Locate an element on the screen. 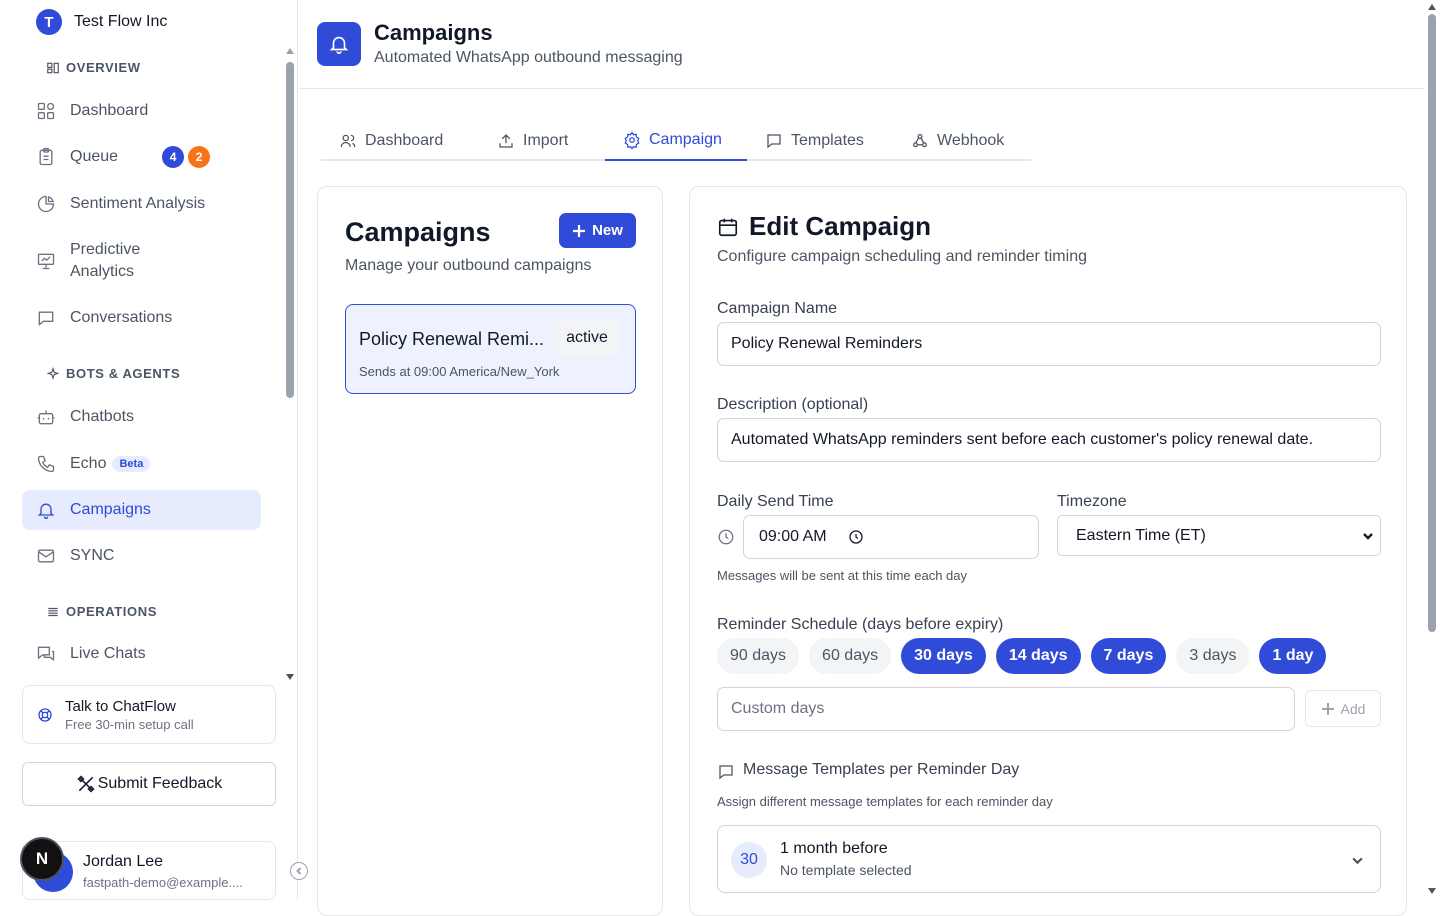  sidebar-item-predictive-analytics: Predictive Analytics is located at coordinates (141, 261).